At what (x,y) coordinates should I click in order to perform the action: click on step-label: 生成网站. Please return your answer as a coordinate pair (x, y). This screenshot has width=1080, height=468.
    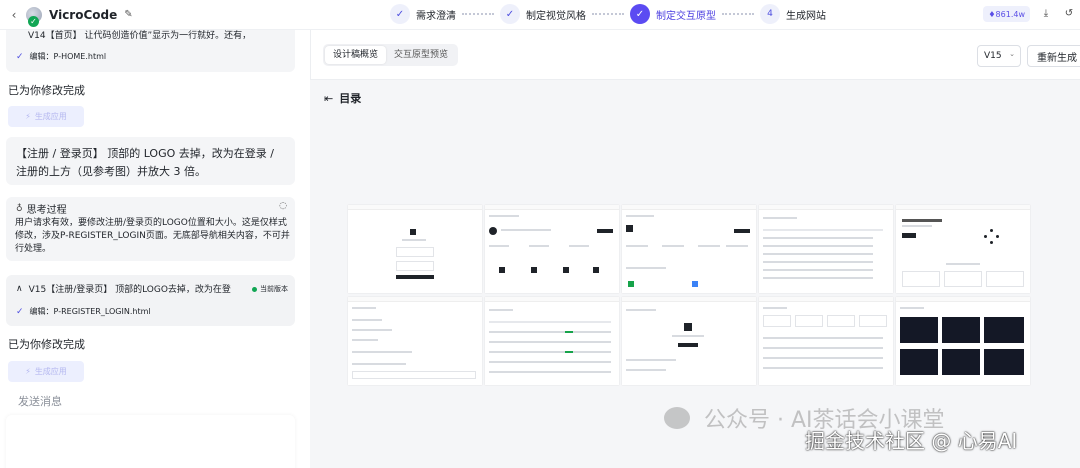
    Looking at the image, I should click on (806, 16).